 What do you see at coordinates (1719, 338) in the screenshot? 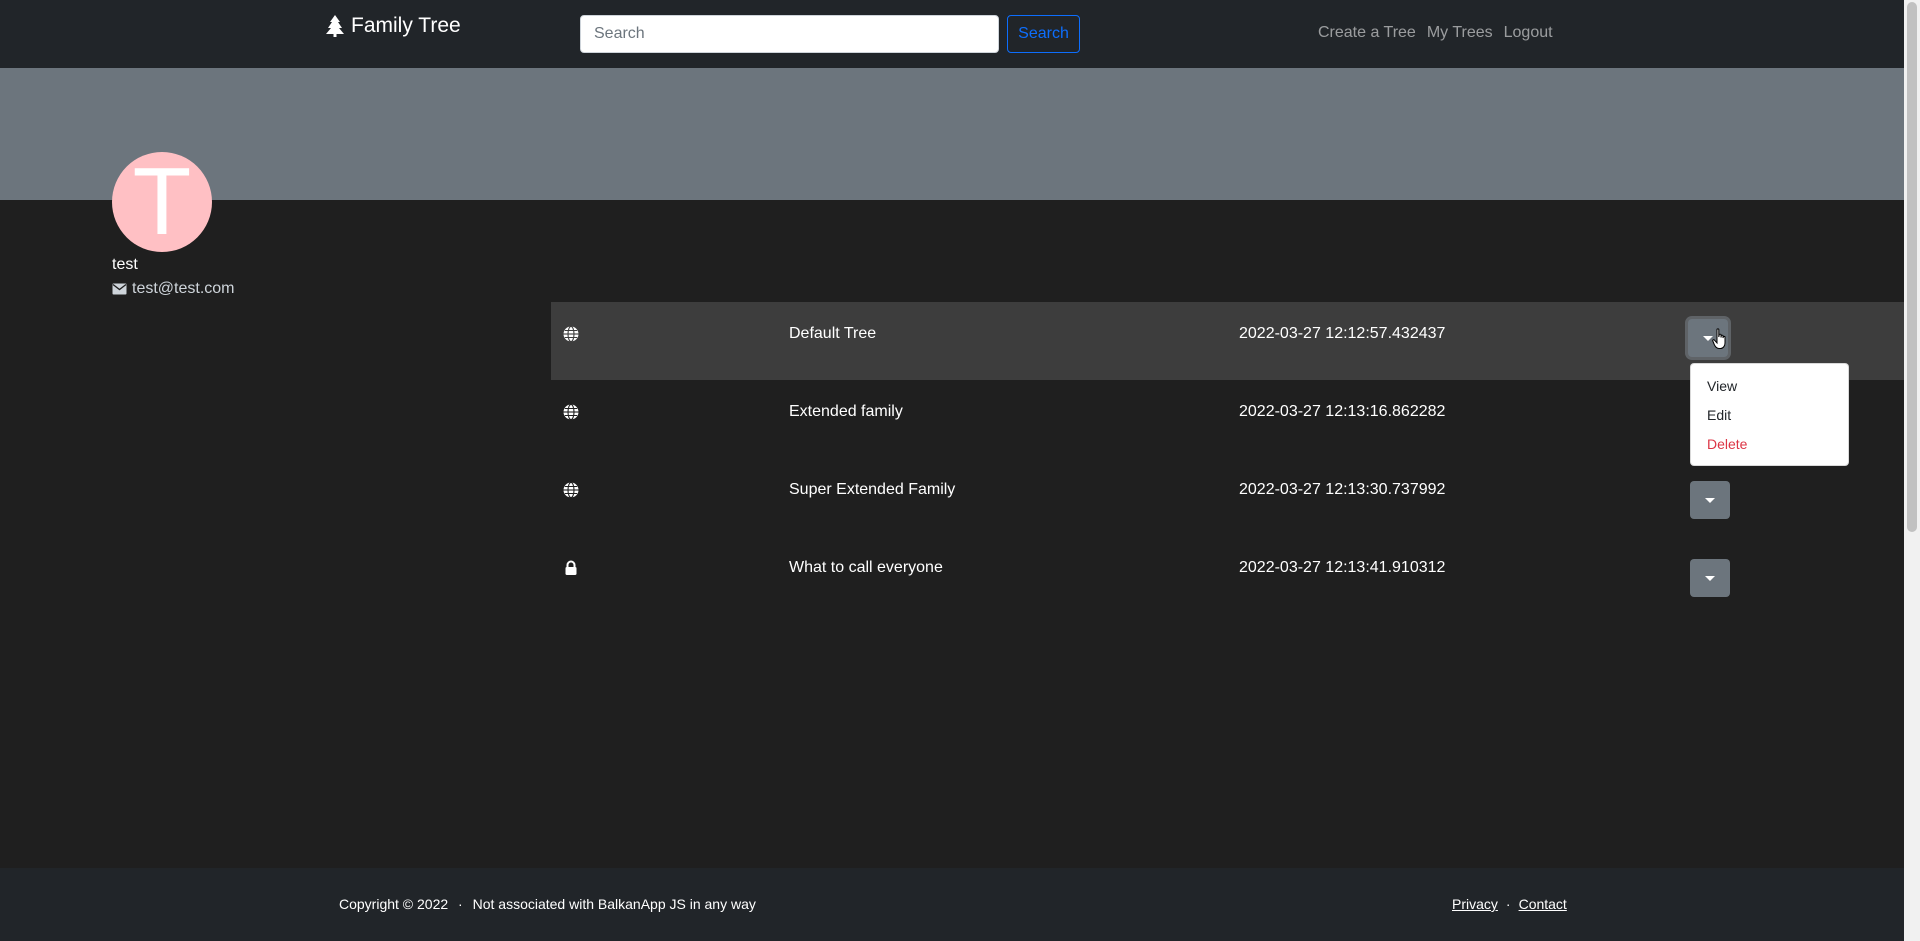
I see `hand-cursor-icon` at bounding box center [1719, 338].